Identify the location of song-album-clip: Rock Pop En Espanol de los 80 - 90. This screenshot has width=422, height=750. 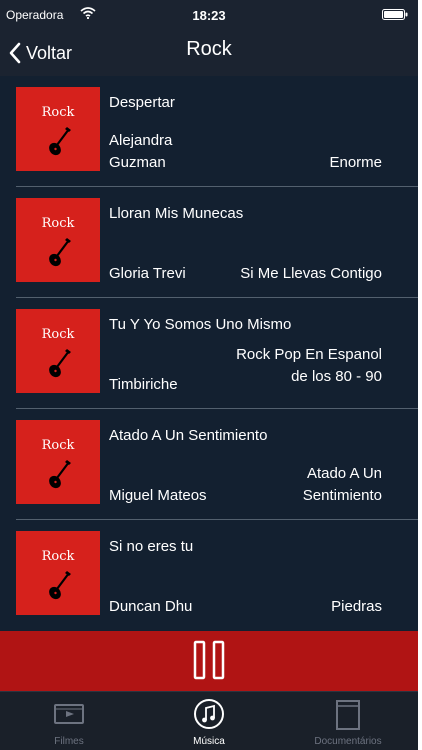
(307, 372).